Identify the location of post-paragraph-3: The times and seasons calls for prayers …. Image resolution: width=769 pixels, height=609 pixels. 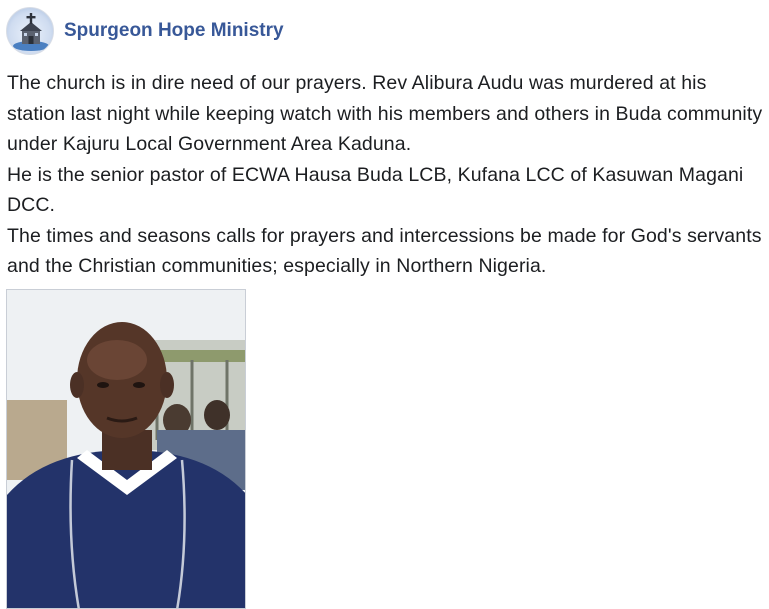
(384, 251).